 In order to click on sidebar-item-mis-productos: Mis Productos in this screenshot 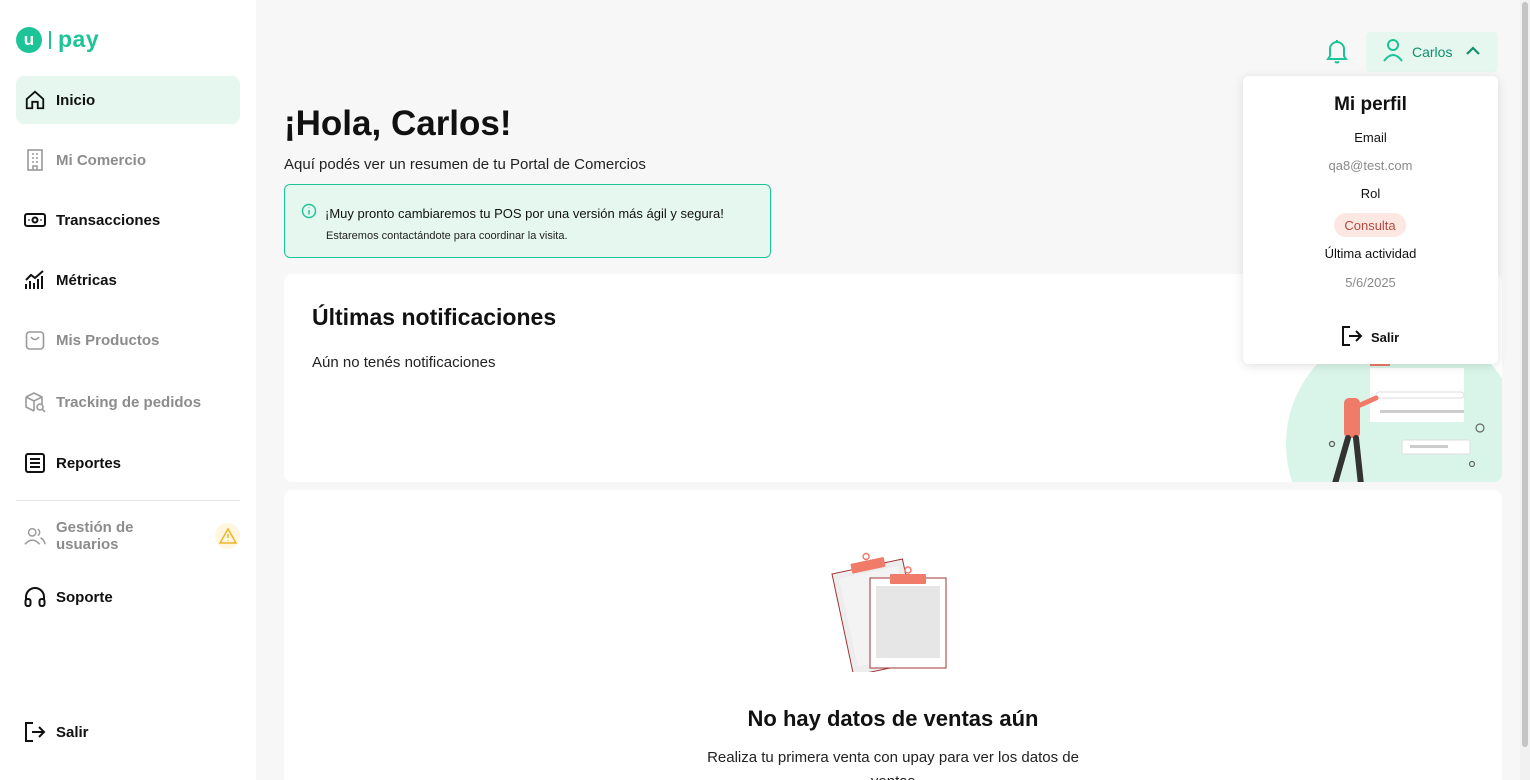, I will do `click(128, 340)`.